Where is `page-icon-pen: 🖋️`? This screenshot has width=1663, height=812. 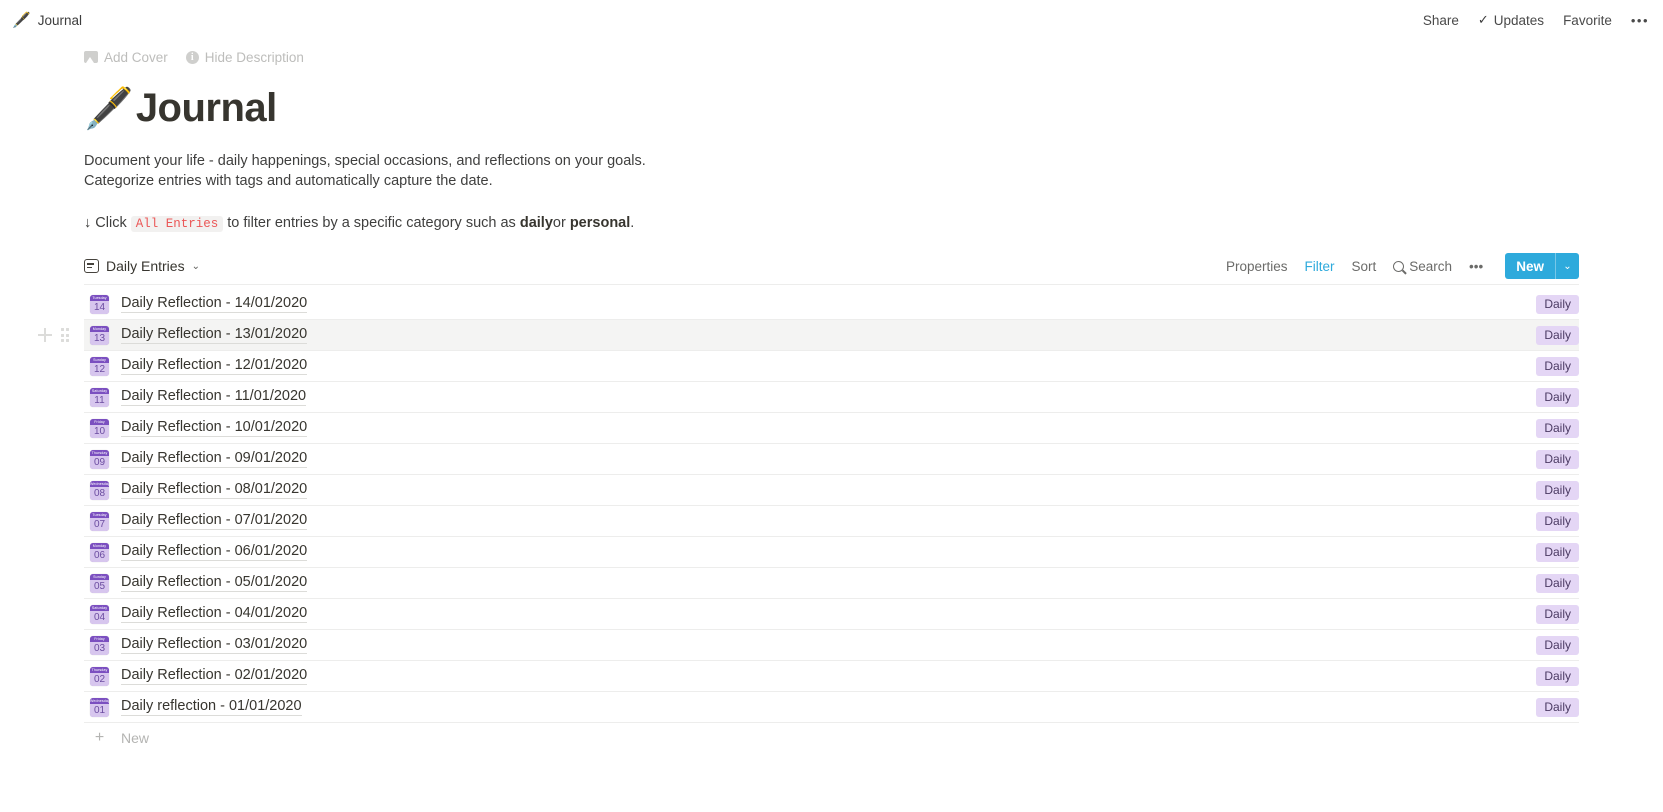 page-icon-pen: 🖋️ is located at coordinates (109, 109).